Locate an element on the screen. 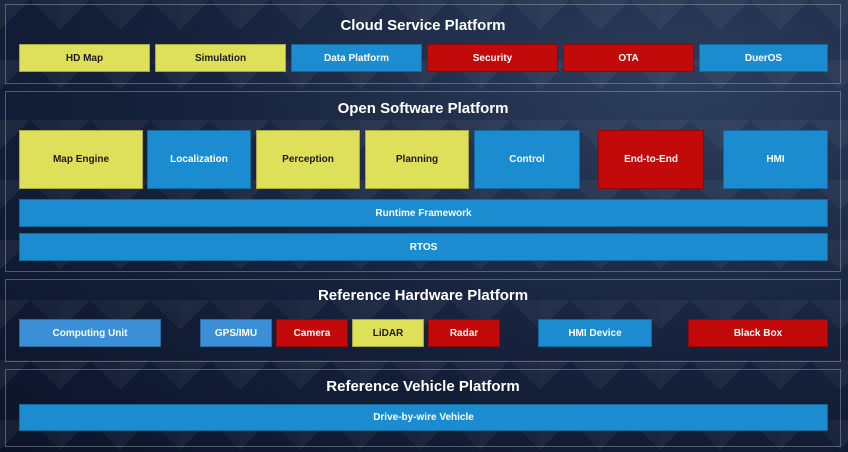 The height and width of the screenshot is (452, 848). planning-box: Planning is located at coordinates (417, 159).